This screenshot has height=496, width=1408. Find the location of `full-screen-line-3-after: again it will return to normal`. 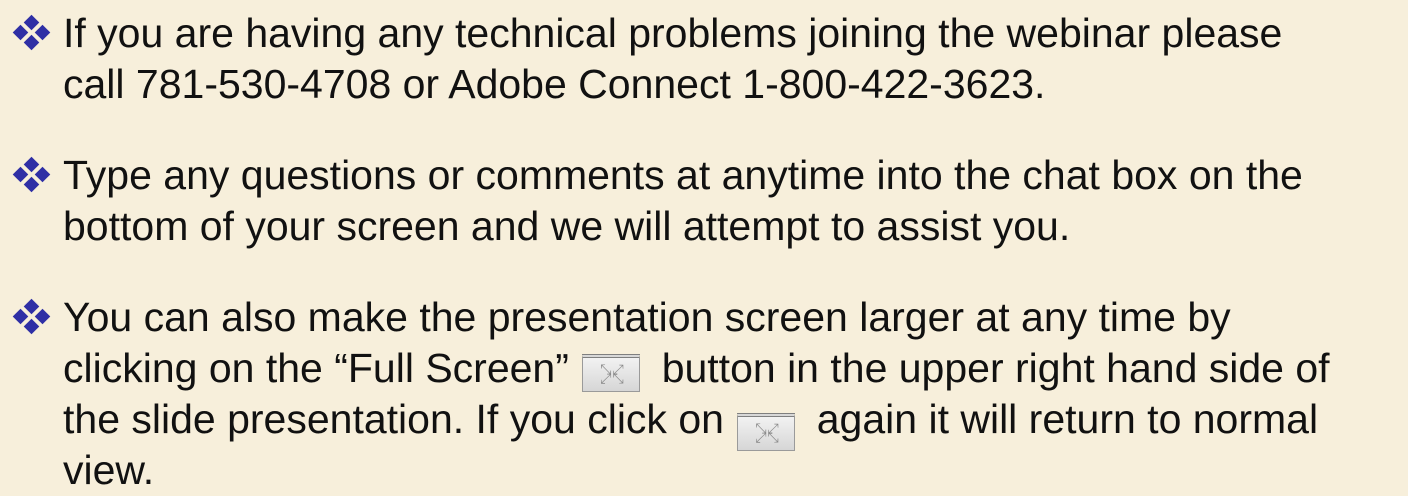

full-screen-line-3-after: again it will return to normal is located at coordinates (1067, 419).